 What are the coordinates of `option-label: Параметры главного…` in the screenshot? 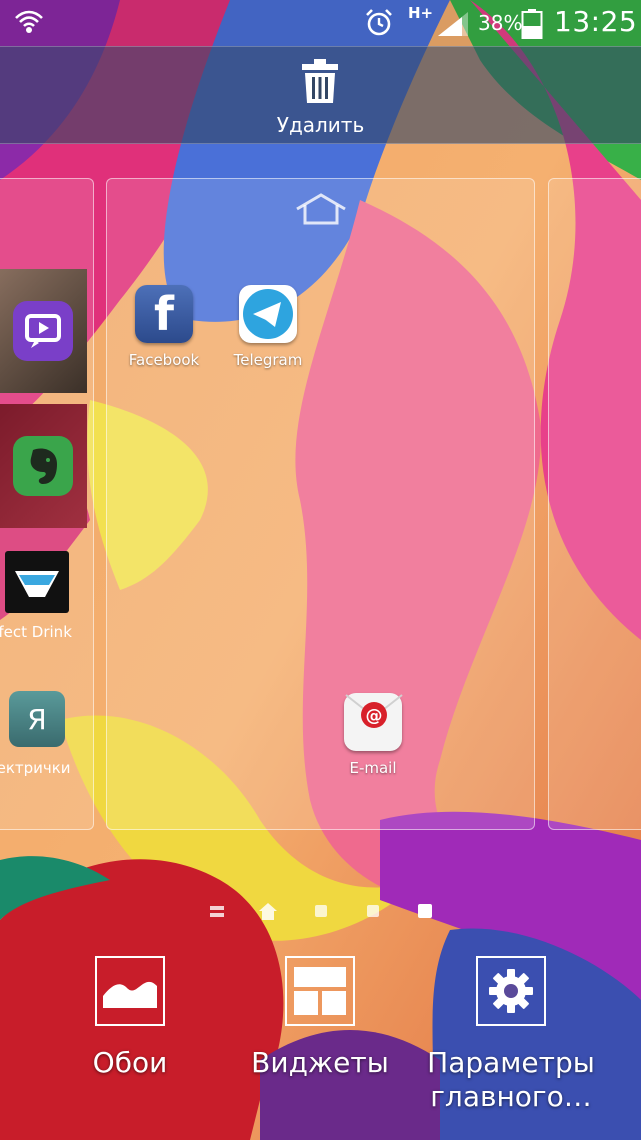 It's located at (511, 1079).